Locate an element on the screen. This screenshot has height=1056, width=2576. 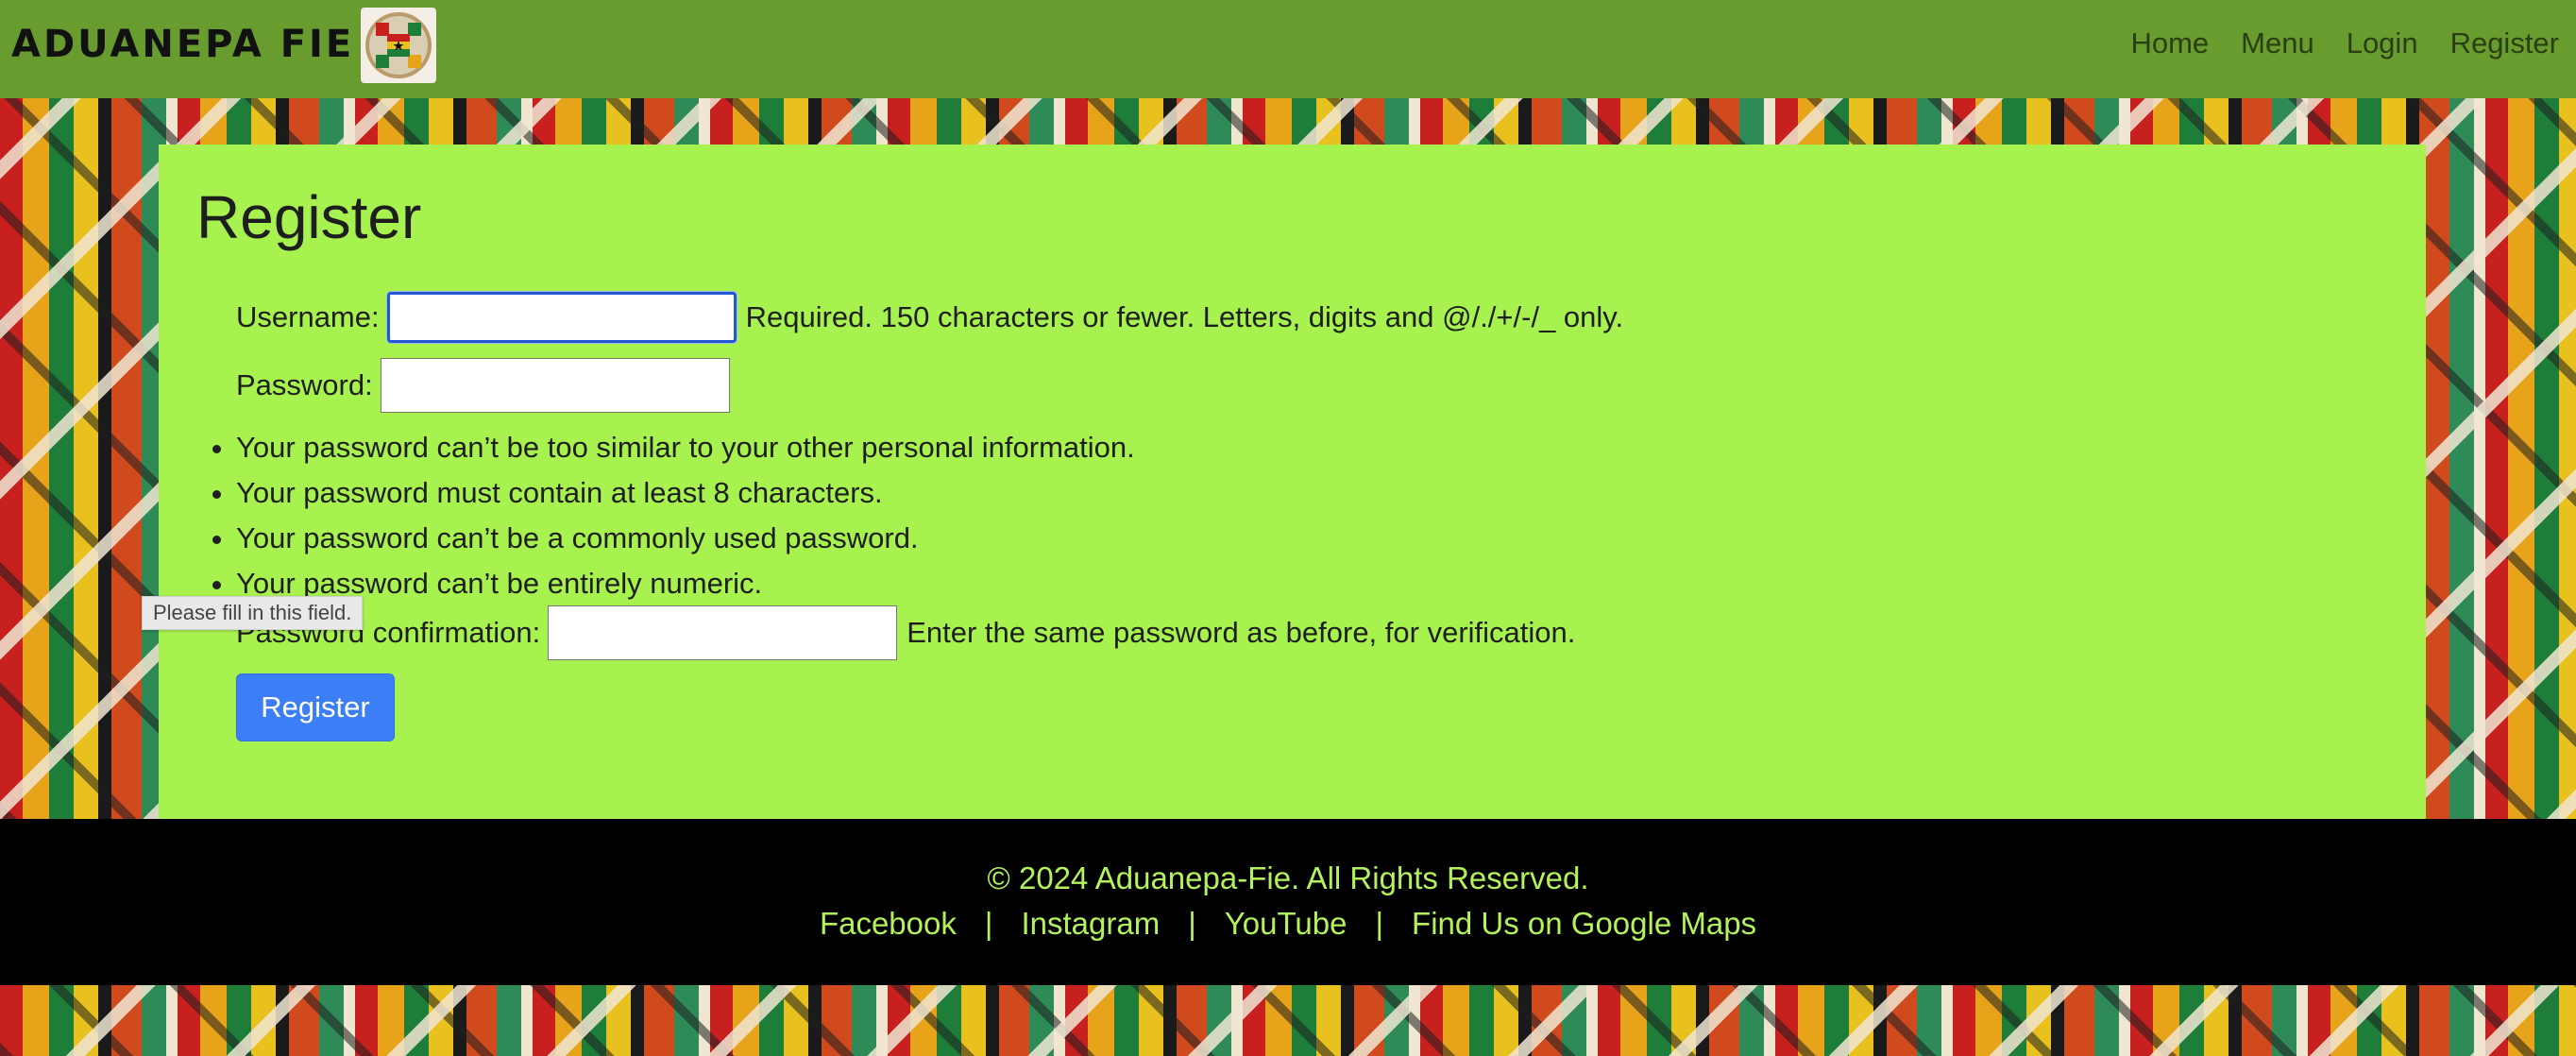
nav-register-link: Register is located at coordinates (2500, 43).